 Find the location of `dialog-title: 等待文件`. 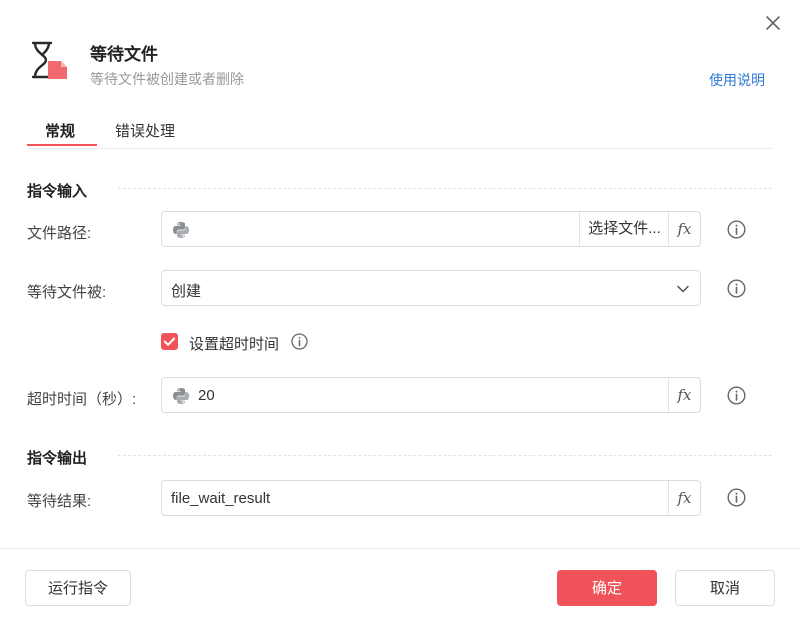

dialog-title: 等待文件 is located at coordinates (124, 54).